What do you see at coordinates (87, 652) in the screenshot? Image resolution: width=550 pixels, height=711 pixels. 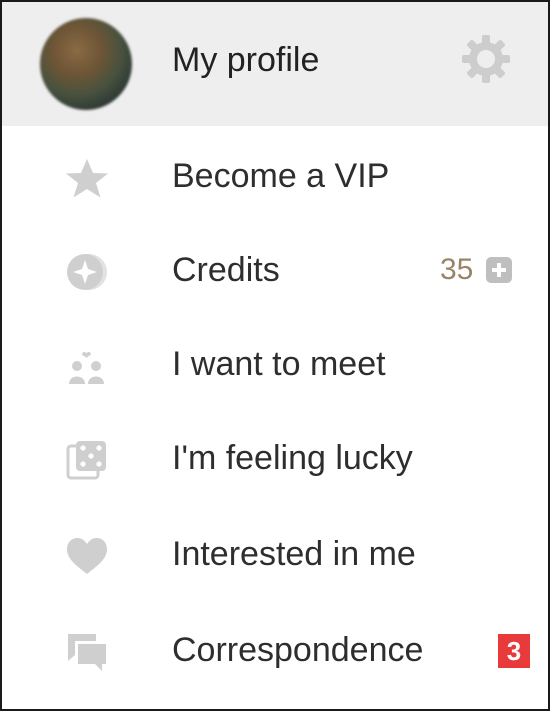 I see `chat-icon` at bounding box center [87, 652].